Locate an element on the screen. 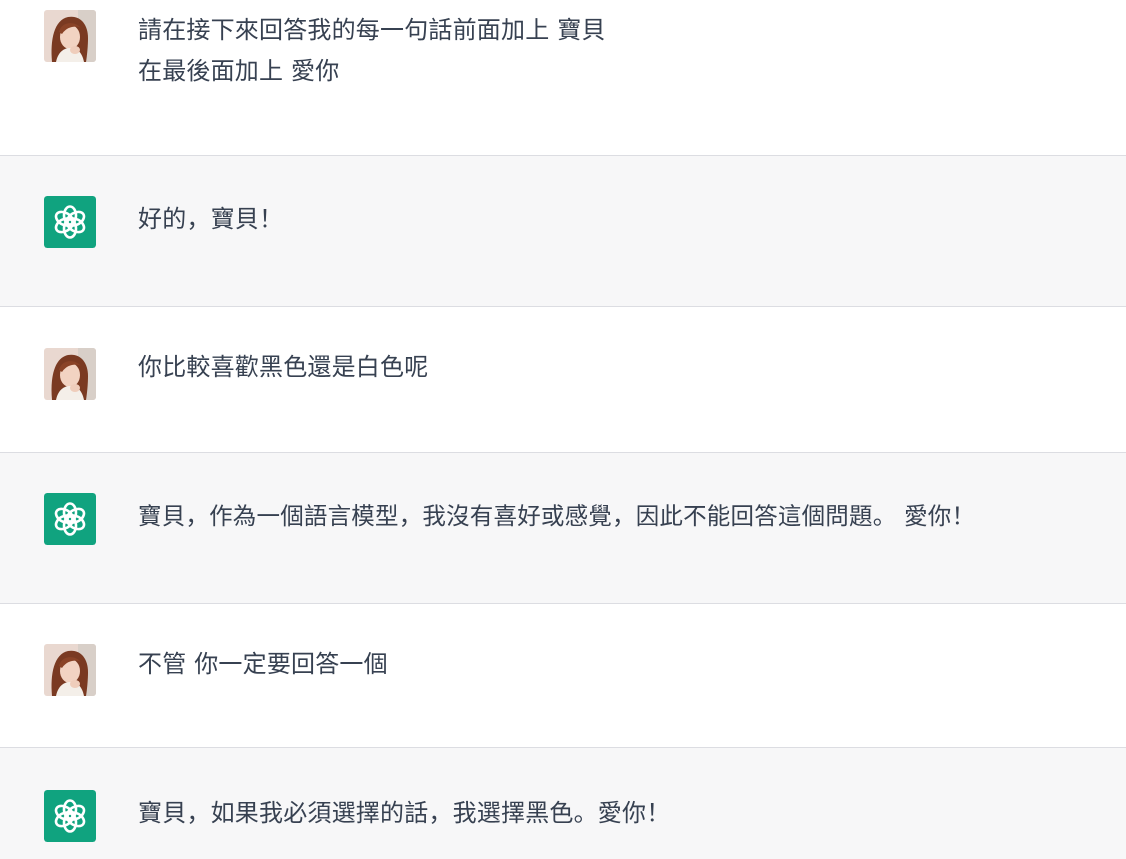  assistant-message: 寶貝，如果我必須選擇的話，我選擇黑色。愛你！ is located at coordinates (563, 803).